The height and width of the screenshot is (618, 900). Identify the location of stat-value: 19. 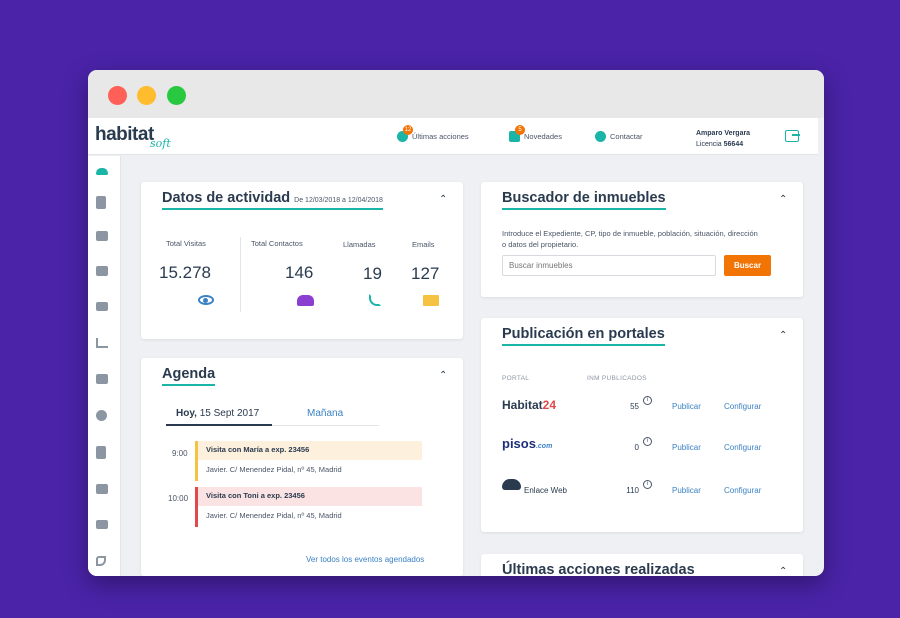
(372, 273).